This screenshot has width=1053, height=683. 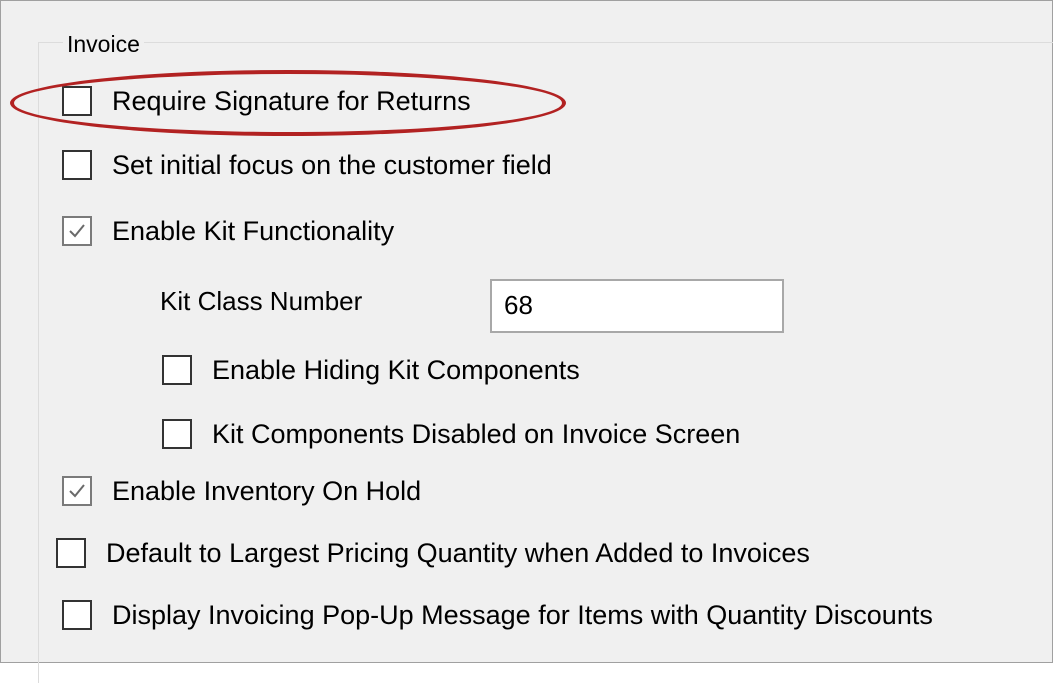 I want to click on enable-kit-option: Enable Kit Functionality, so click(x=228, y=231).